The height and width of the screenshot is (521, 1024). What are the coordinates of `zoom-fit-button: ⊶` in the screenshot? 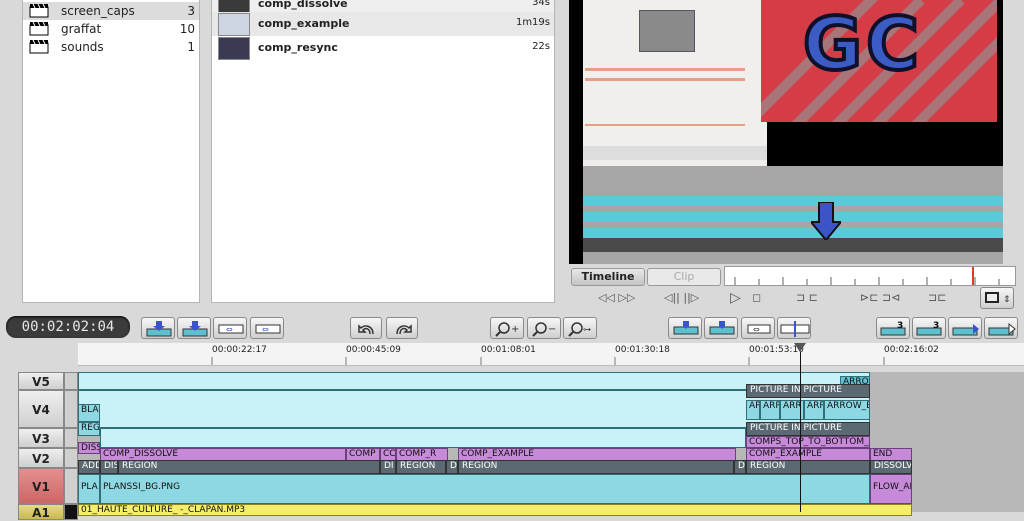 It's located at (580, 328).